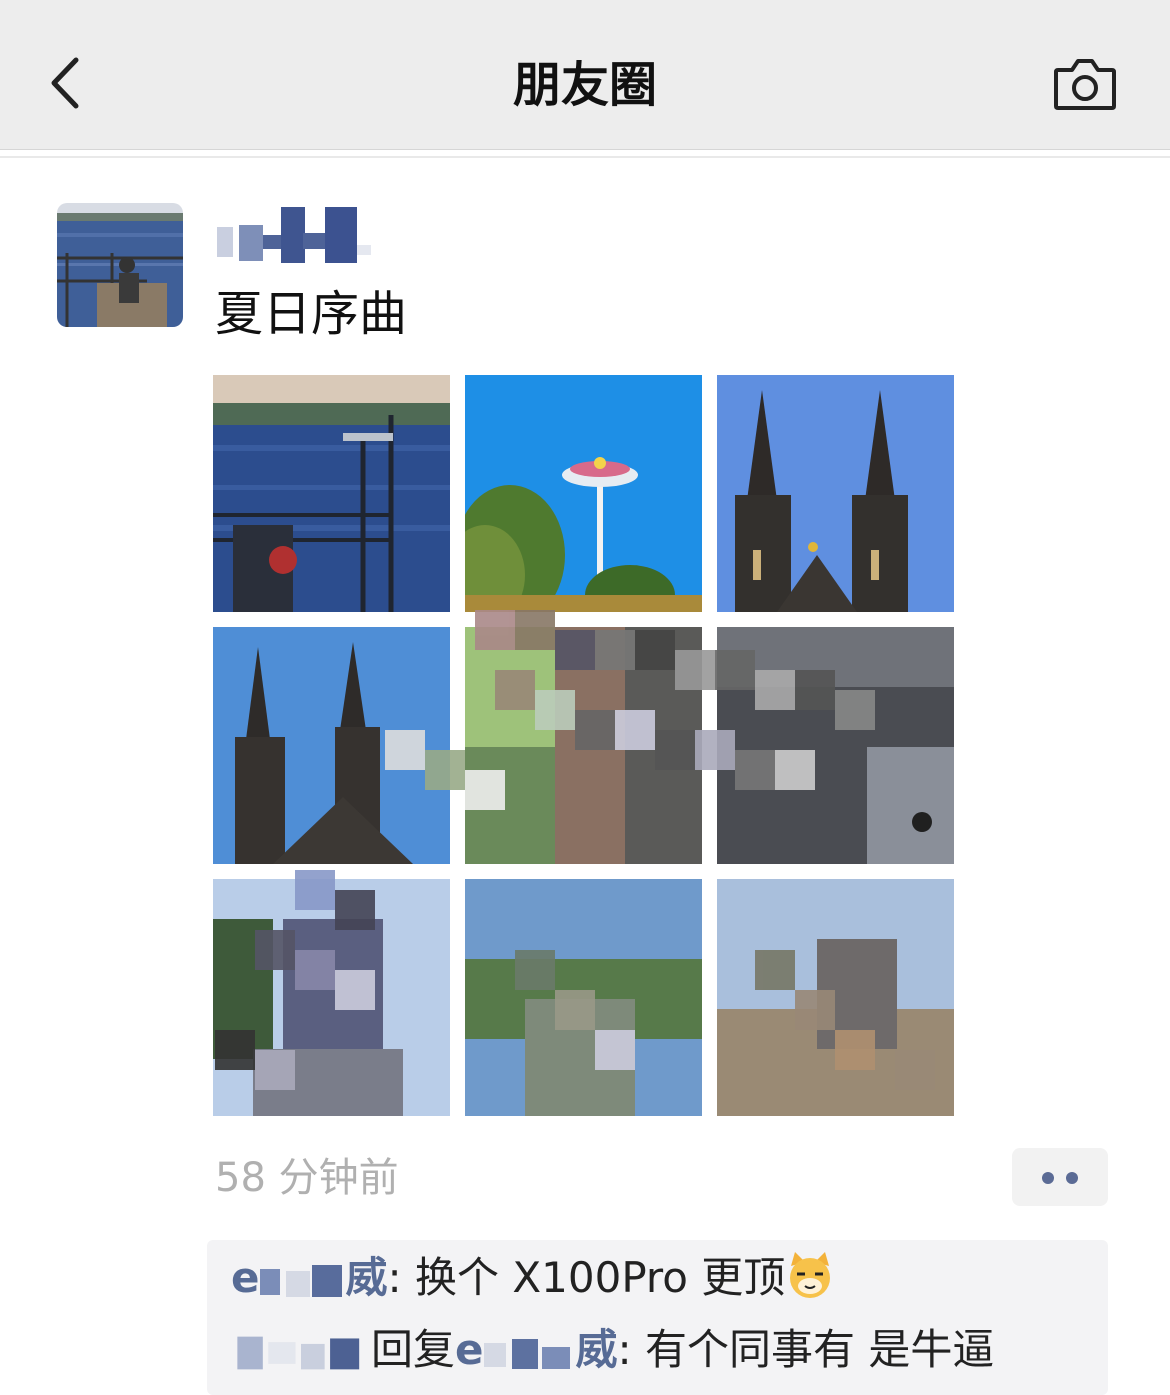 Image resolution: width=1170 pixels, height=1395 pixels. What do you see at coordinates (1060, 1177) in the screenshot?
I see `more-button` at bounding box center [1060, 1177].